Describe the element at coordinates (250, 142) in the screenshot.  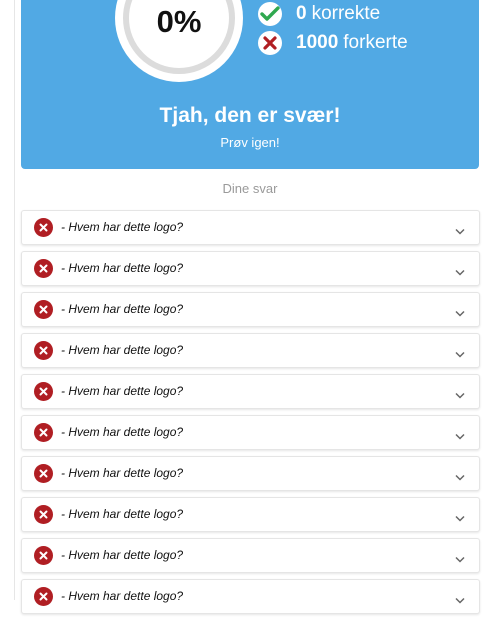
I see `retry-link: Prøv igen!` at that location.